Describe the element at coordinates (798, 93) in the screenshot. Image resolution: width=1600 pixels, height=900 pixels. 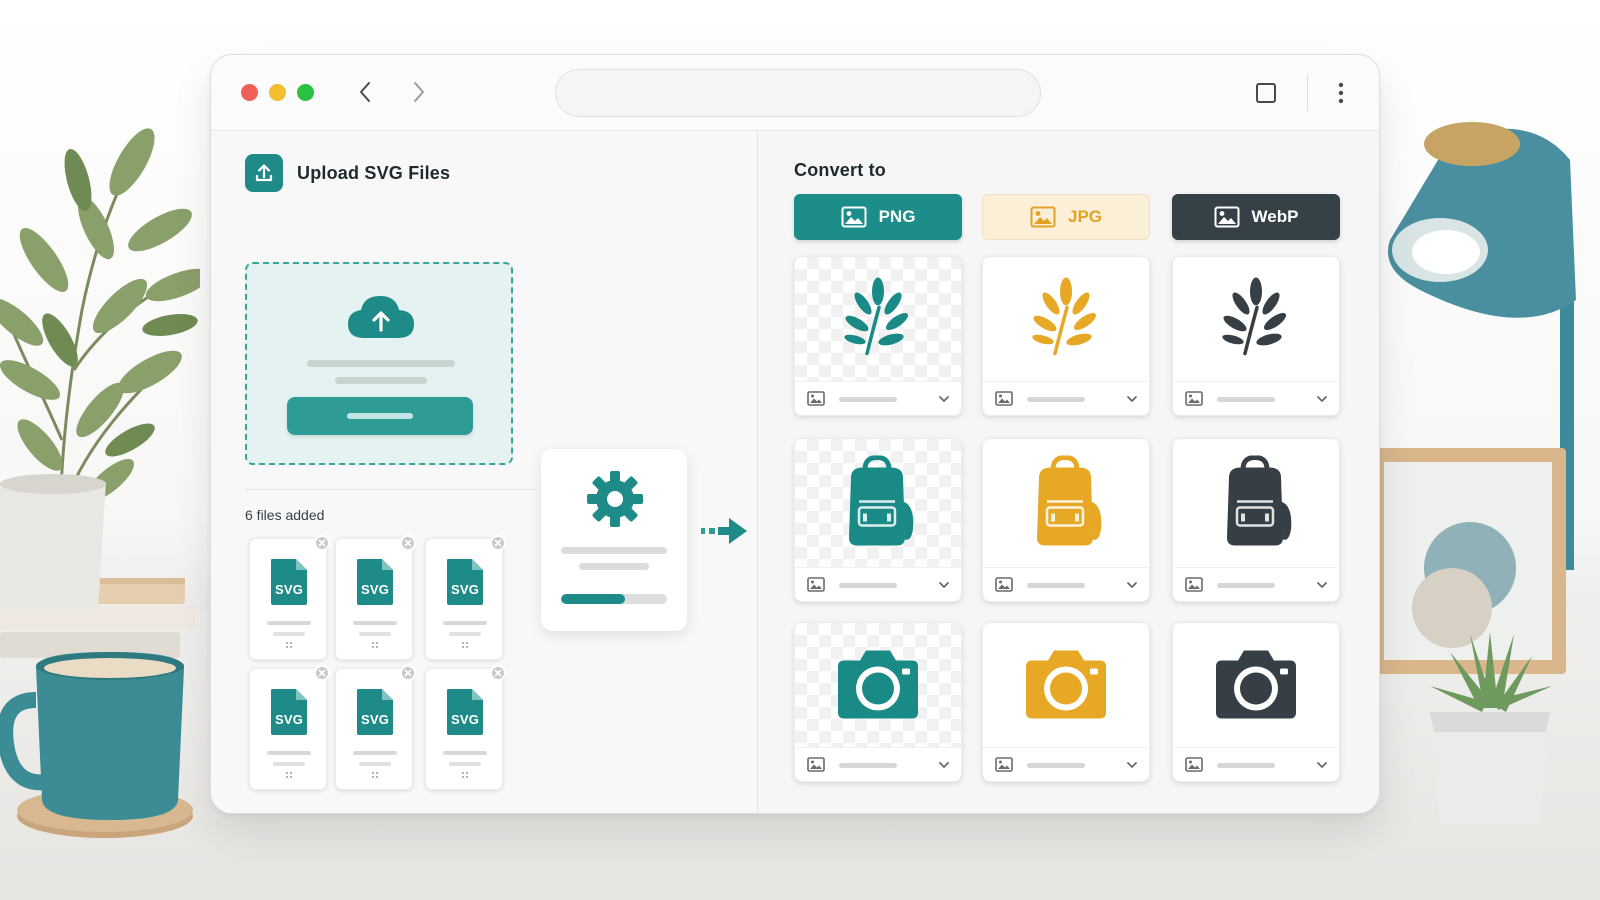
I see `address-bar` at that location.